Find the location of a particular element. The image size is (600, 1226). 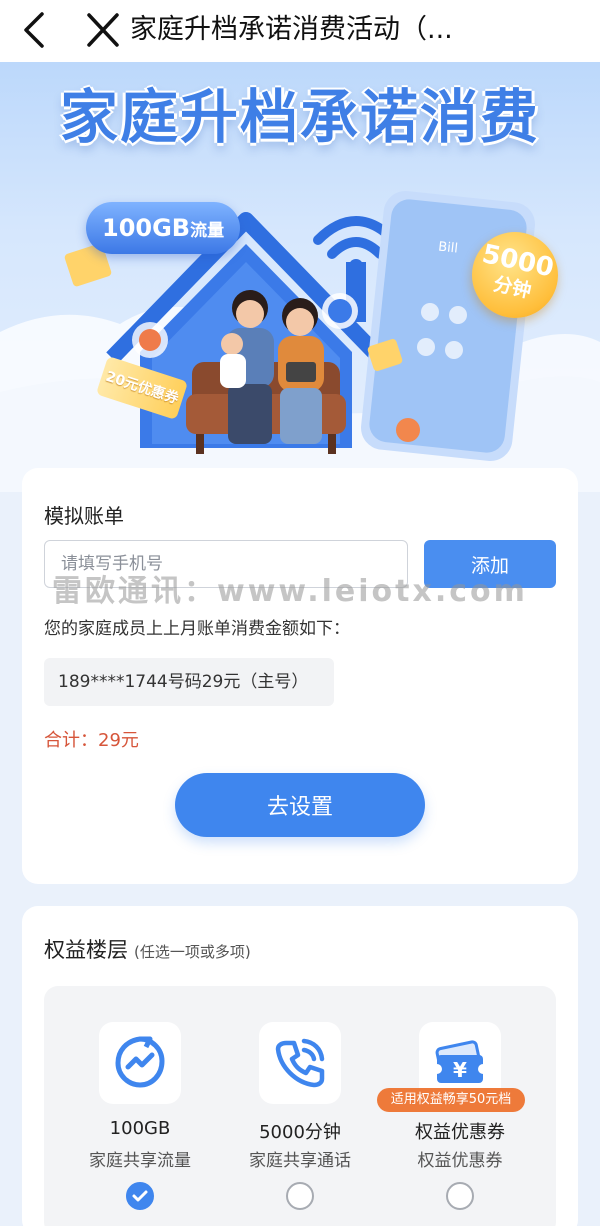

phone-call-icon is located at coordinates (300, 1063).